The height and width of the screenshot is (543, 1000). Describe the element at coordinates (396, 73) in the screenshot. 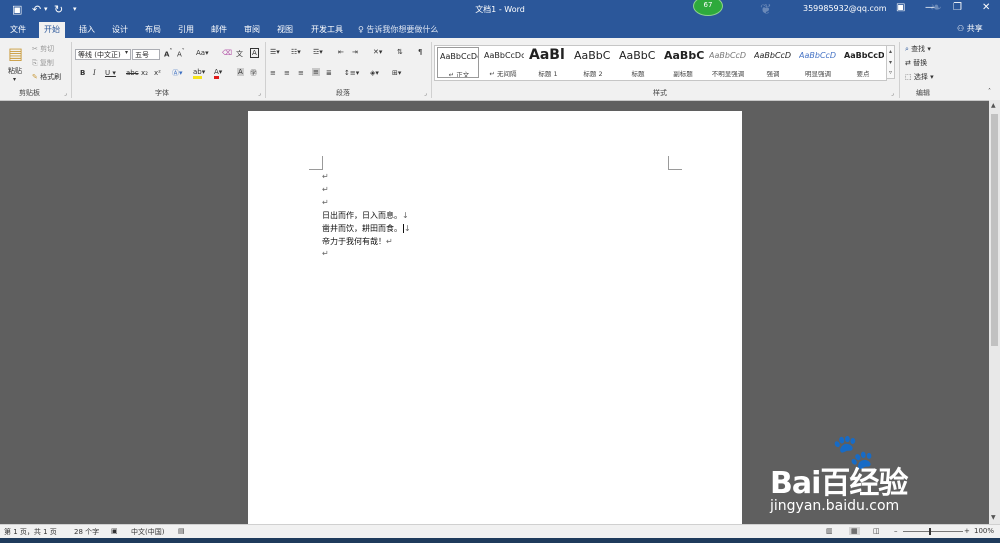

I see `borders-icon: ⊞▾` at that location.